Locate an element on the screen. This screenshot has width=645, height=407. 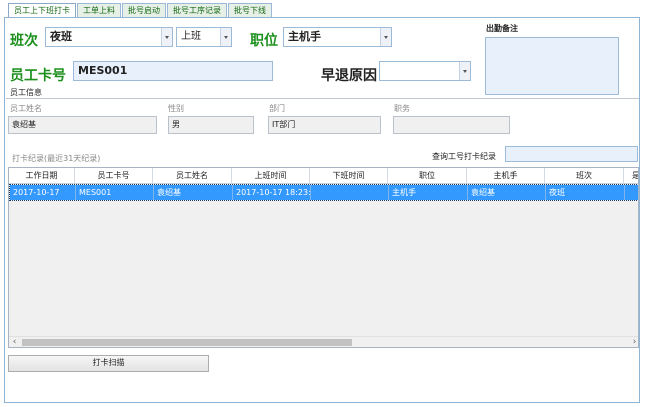
query-records-label: 查询工号打卡纪录 is located at coordinates (464, 156).